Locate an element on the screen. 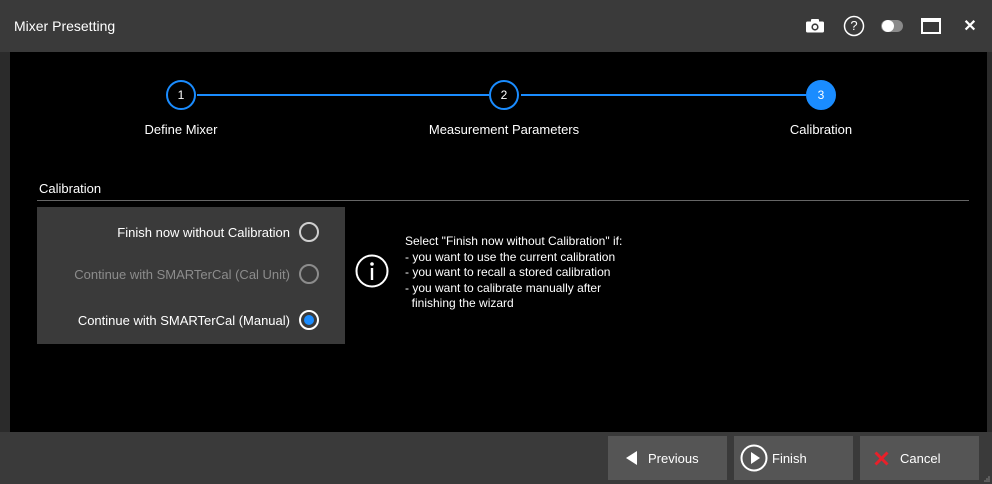 This screenshot has height=484, width=992. option-label: Continue with SMARTerCal (Manual) is located at coordinates (183, 320).